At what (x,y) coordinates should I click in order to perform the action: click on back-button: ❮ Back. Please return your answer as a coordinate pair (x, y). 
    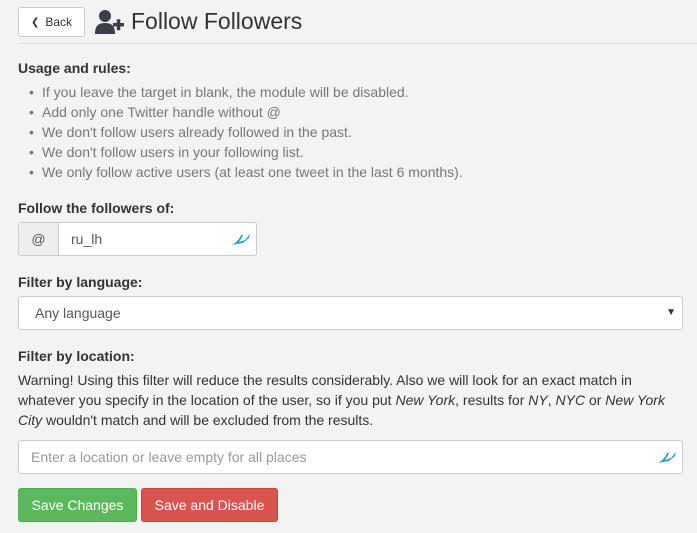
    Looking at the image, I should click on (51, 22).